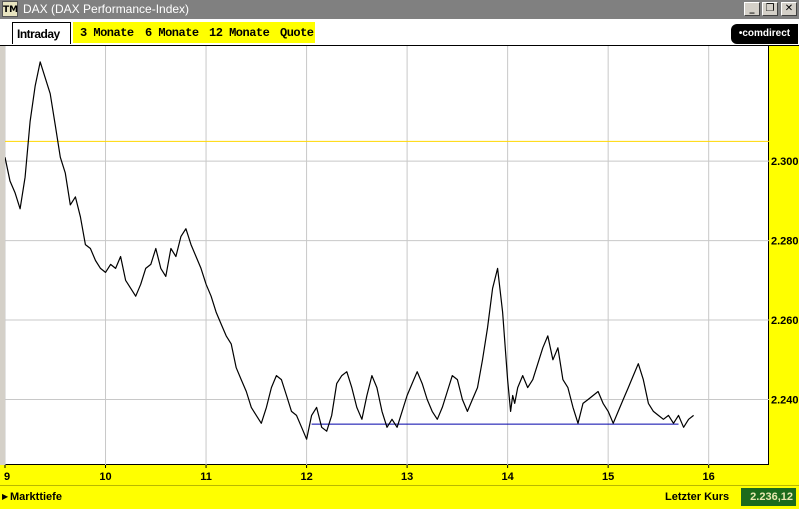 The image size is (799, 509). What do you see at coordinates (789, 9) in the screenshot?
I see `close-button: ✕` at bounding box center [789, 9].